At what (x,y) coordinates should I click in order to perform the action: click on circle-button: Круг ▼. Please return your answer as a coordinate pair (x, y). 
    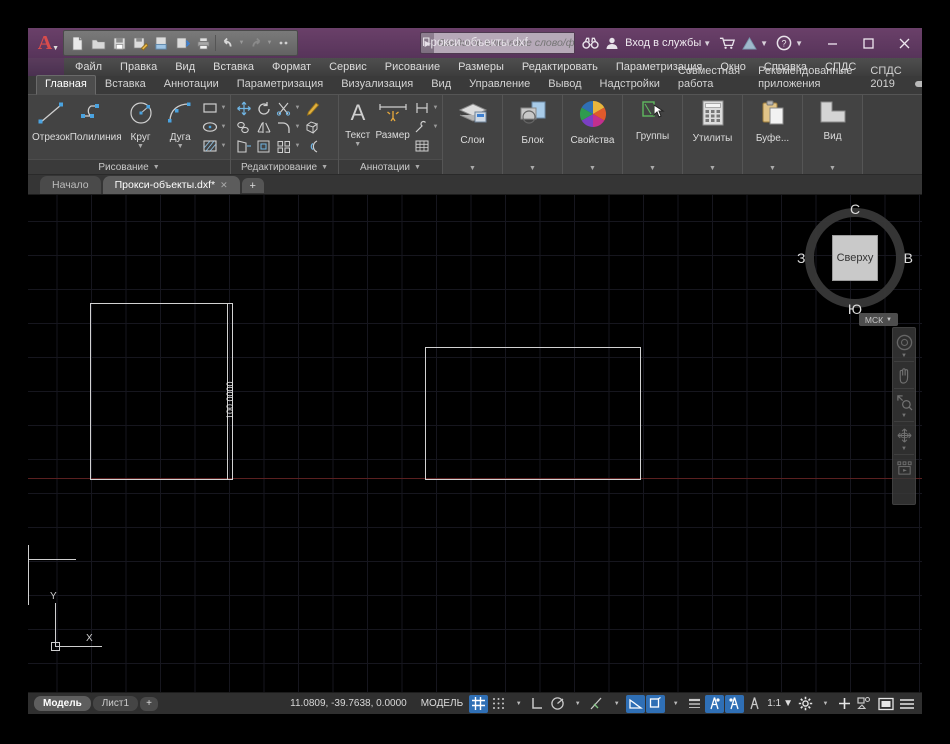
    Looking at the image, I should click on (141, 123).